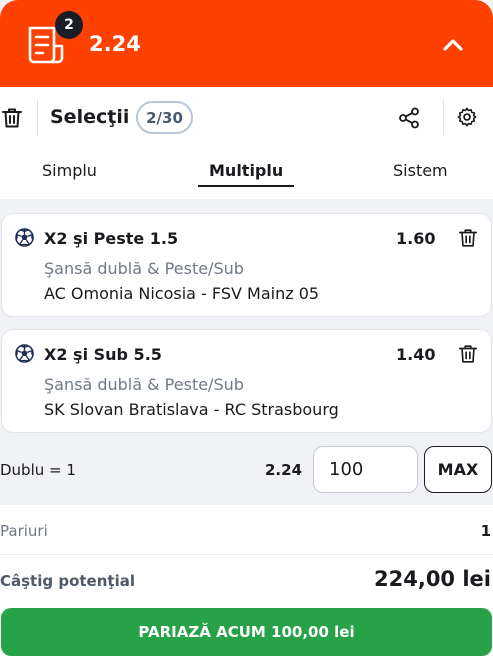 The width and height of the screenshot is (493, 659). What do you see at coordinates (246, 170) in the screenshot?
I see `tab-multiplu: Multiplu` at bounding box center [246, 170].